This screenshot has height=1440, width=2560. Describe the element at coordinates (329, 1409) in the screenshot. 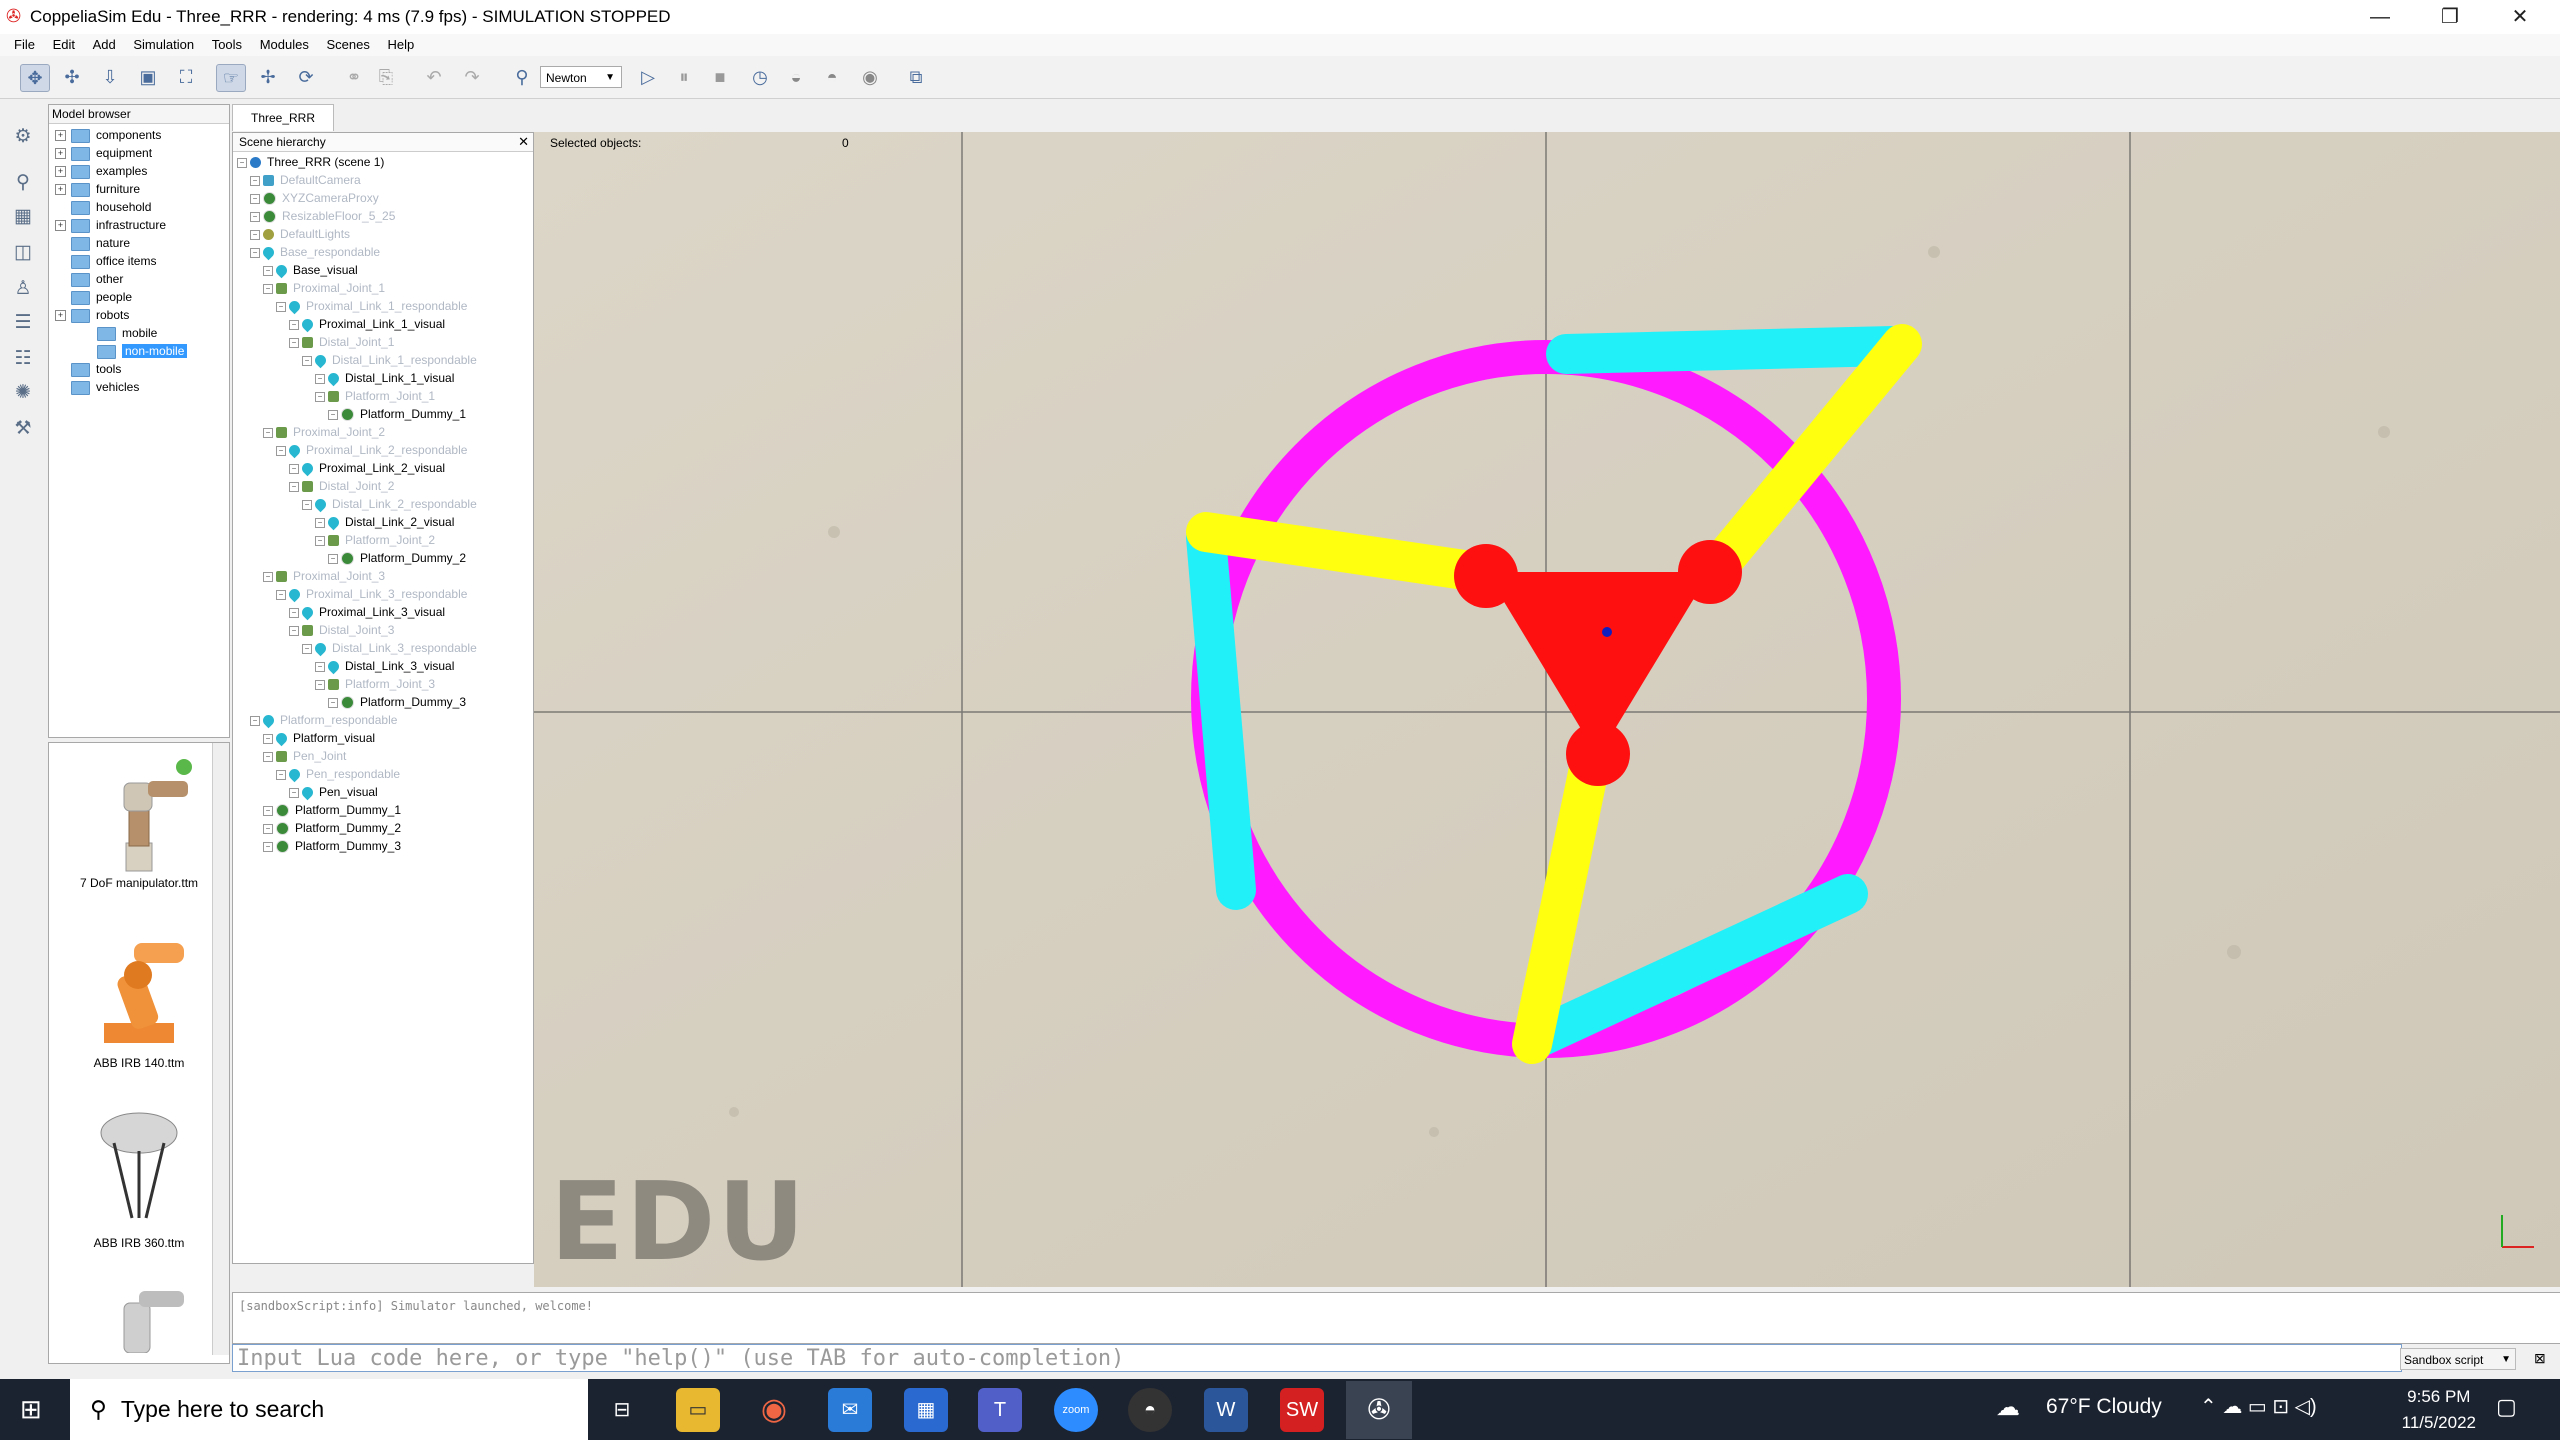

I see `taskbar-search-box: ⚲ Type here to search` at that location.